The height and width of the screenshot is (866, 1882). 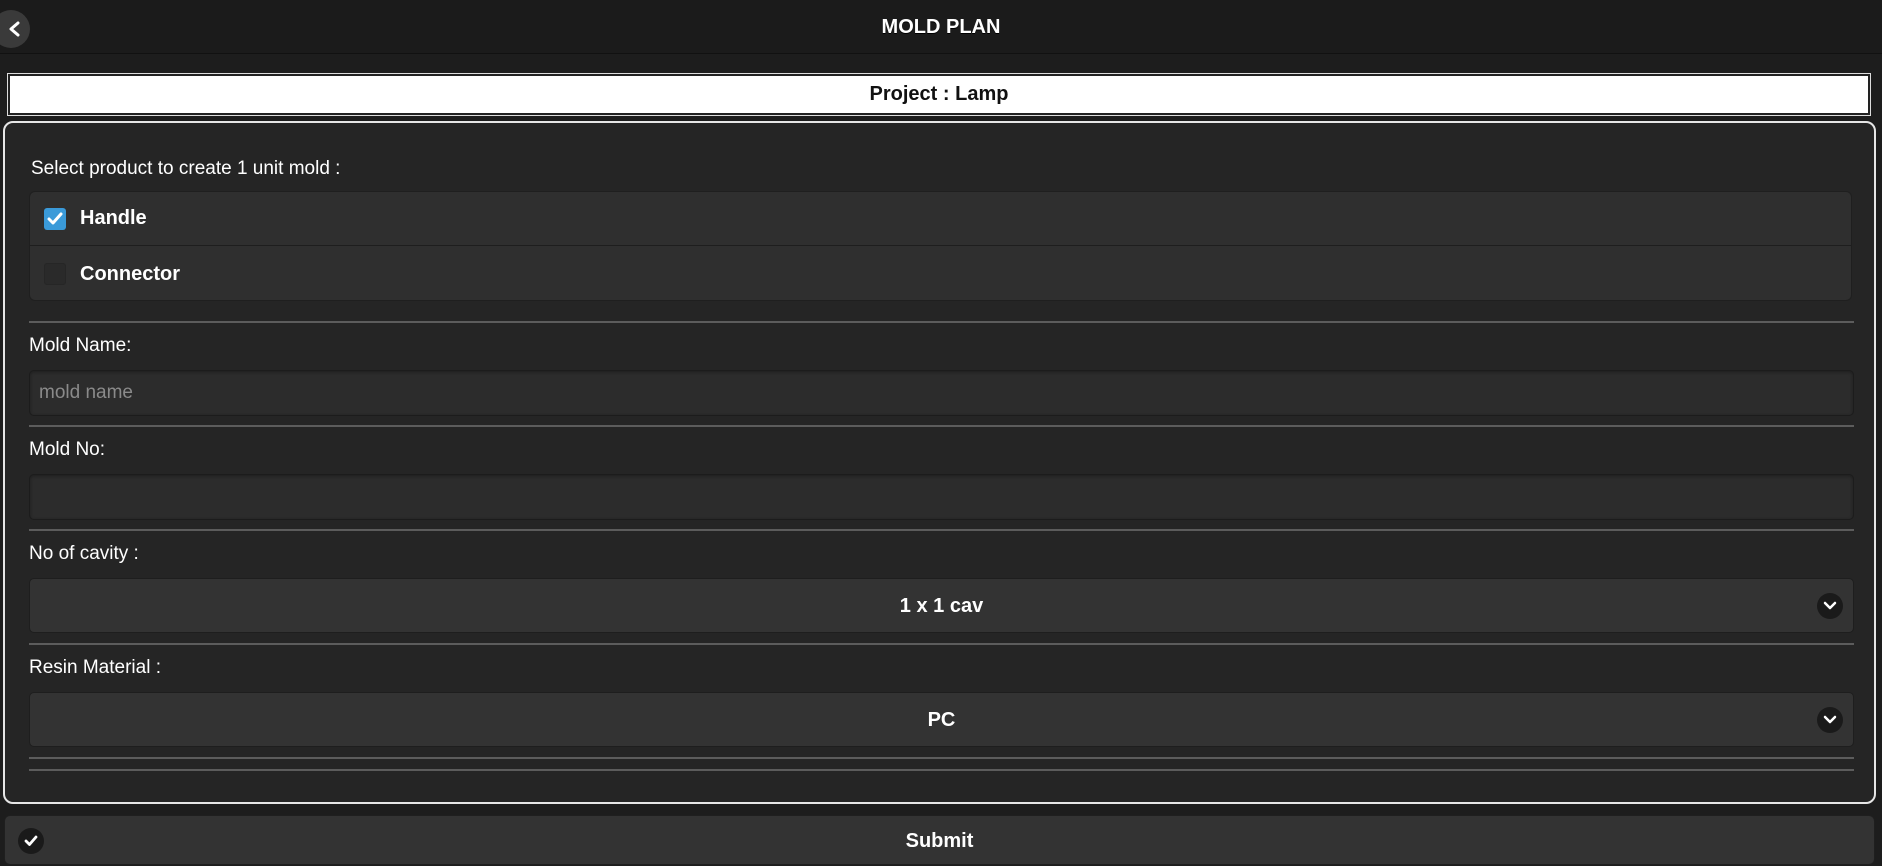 What do you see at coordinates (941, 497) in the screenshot?
I see `mold-no-input` at bounding box center [941, 497].